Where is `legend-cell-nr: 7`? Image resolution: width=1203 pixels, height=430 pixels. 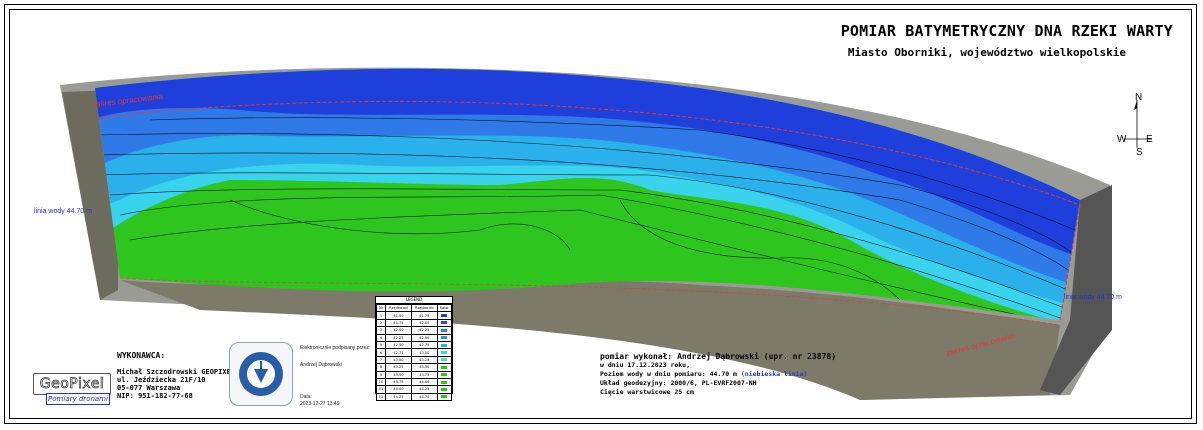 legend-cell-nr: 7 is located at coordinates (381, 360).